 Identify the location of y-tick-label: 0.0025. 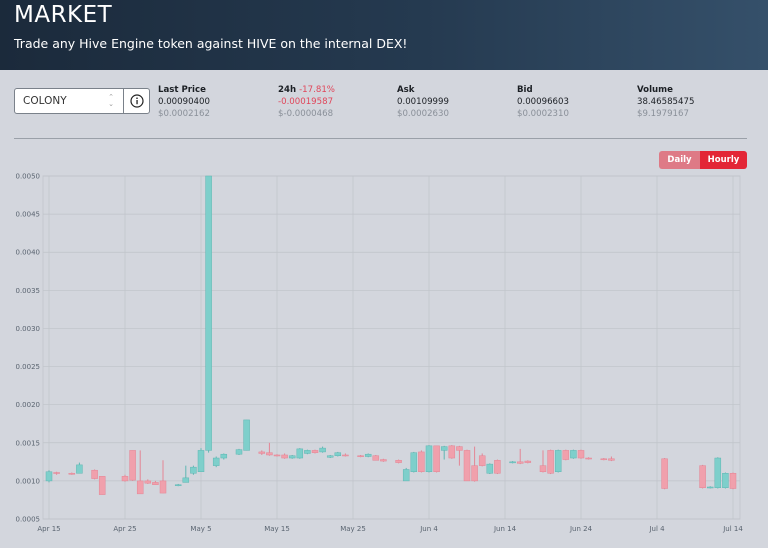
(28, 367).